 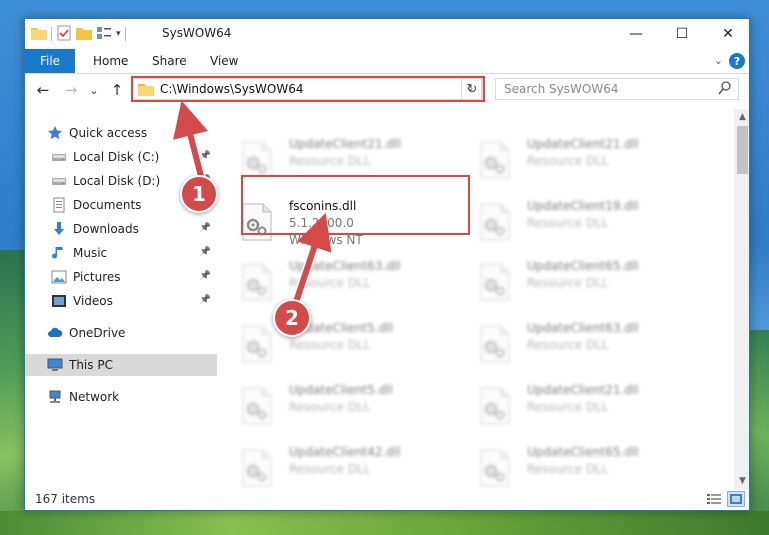 What do you see at coordinates (121, 253) in the screenshot?
I see `sidebar-item-music: Music 📌` at bounding box center [121, 253].